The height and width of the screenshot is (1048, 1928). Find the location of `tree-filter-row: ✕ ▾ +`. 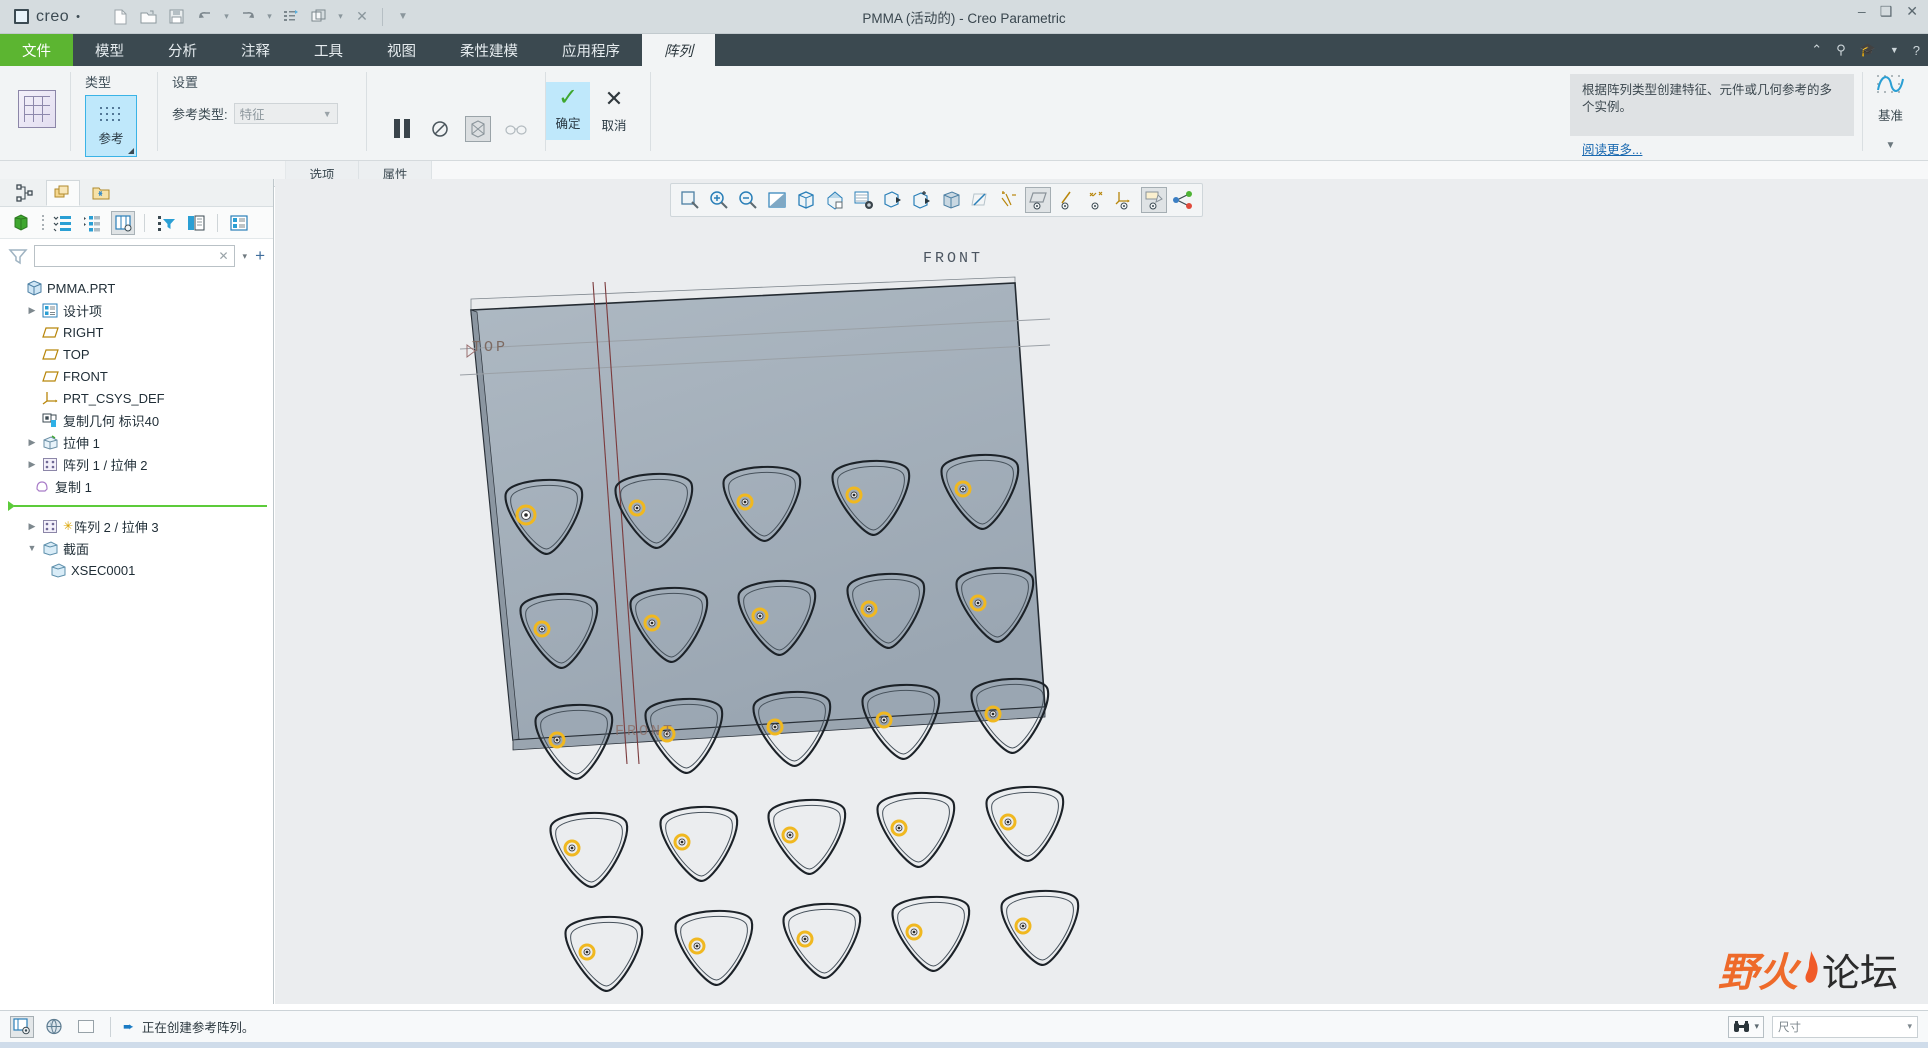

tree-filter-row: ✕ ▾ + is located at coordinates (136, 256).